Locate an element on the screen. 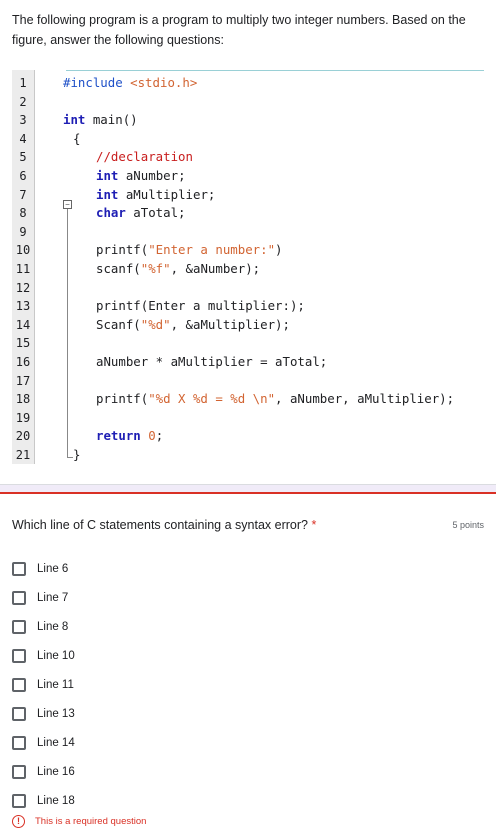 Image resolution: width=496 pixels, height=836 pixels. code-token: main() is located at coordinates (111, 120).